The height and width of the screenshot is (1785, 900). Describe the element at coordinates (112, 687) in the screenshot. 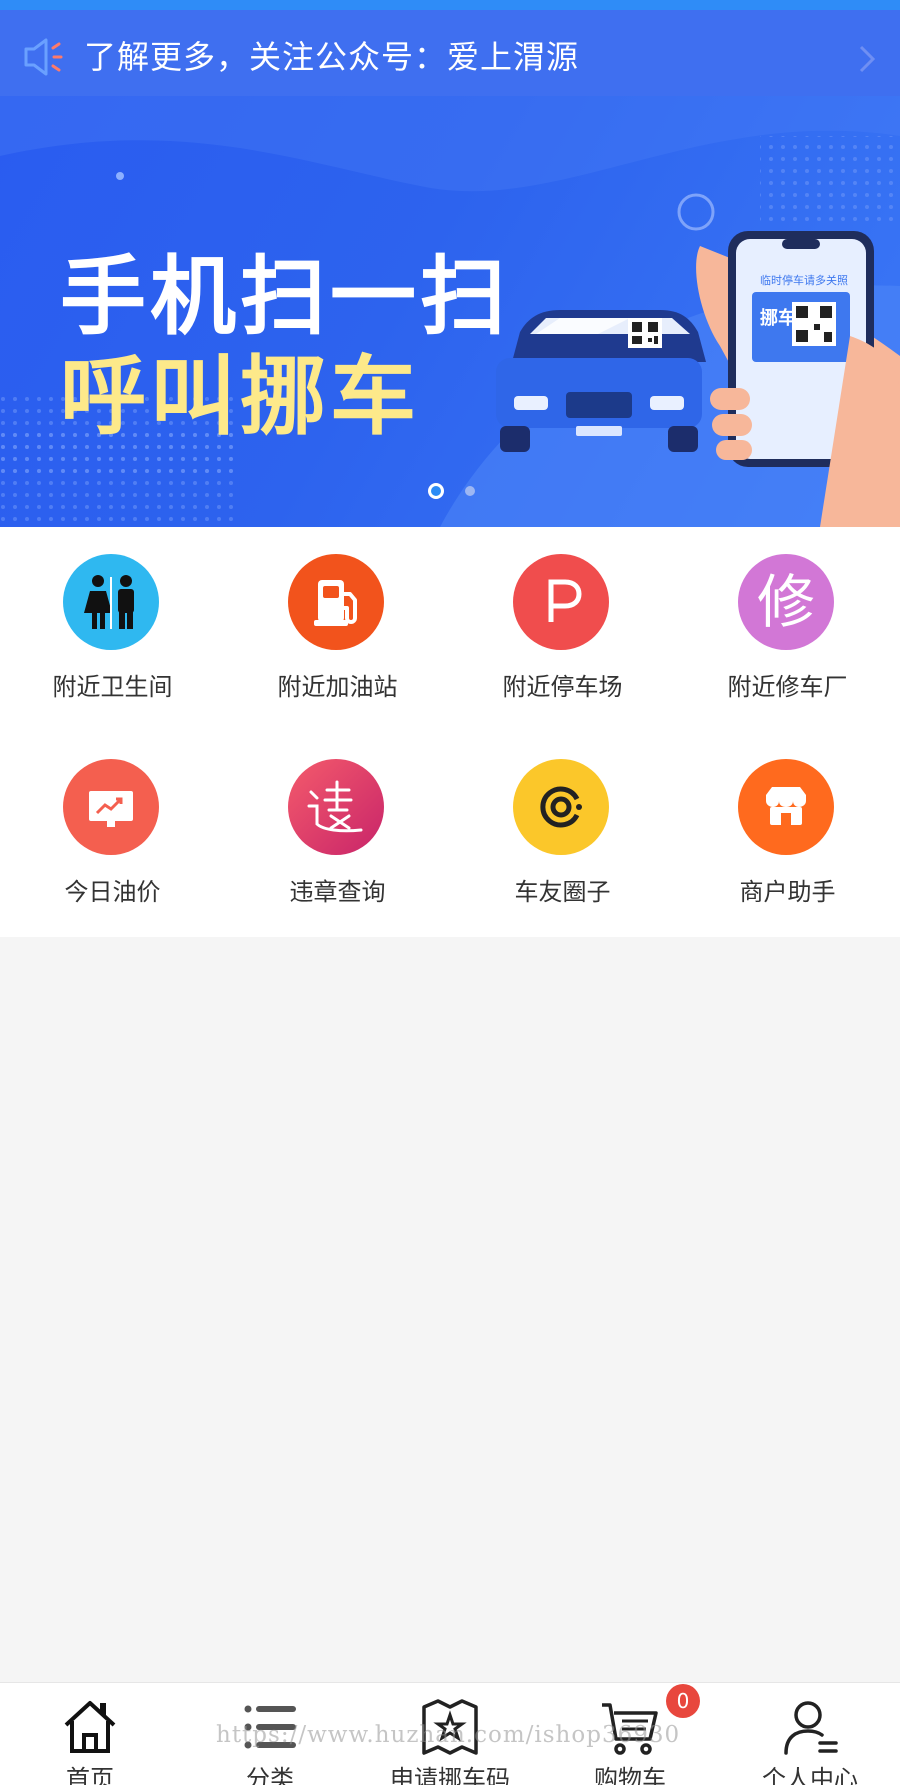

I see `menu-label: 附近卫生间` at that location.